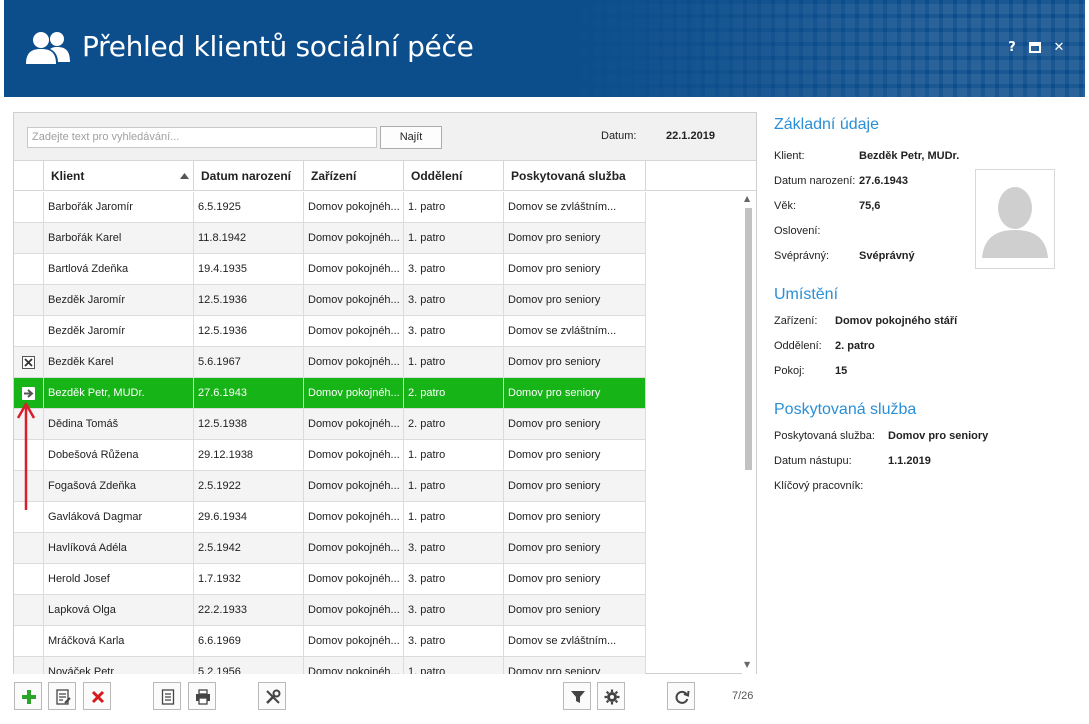  What do you see at coordinates (806, 294) in the screenshot?
I see `section-heading-placement: Umístění` at bounding box center [806, 294].